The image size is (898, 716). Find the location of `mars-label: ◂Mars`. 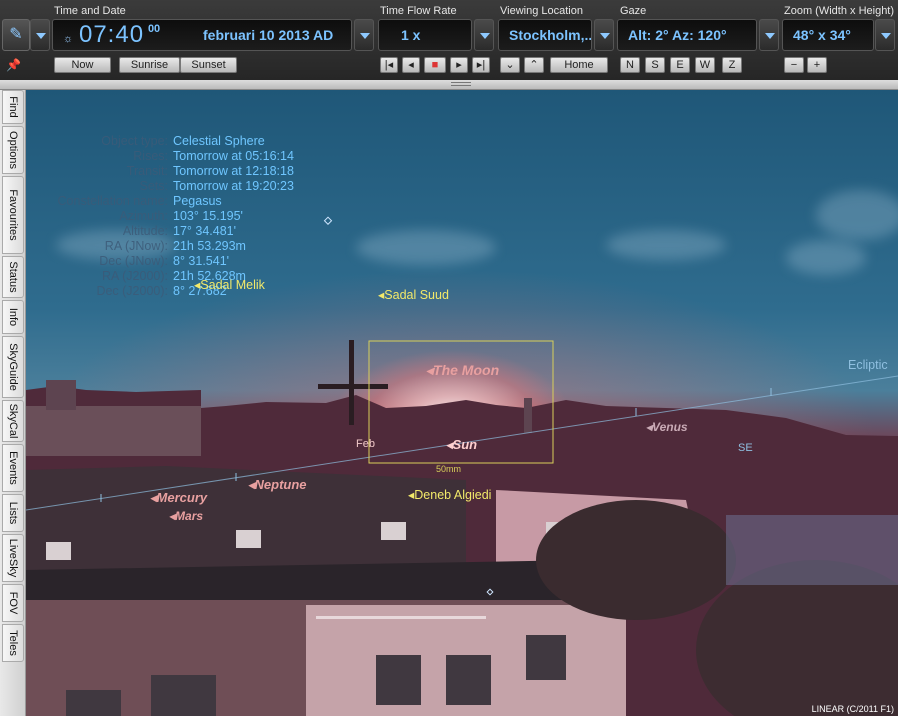

mars-label: ◂Mars is located at coordinates (186, 516).